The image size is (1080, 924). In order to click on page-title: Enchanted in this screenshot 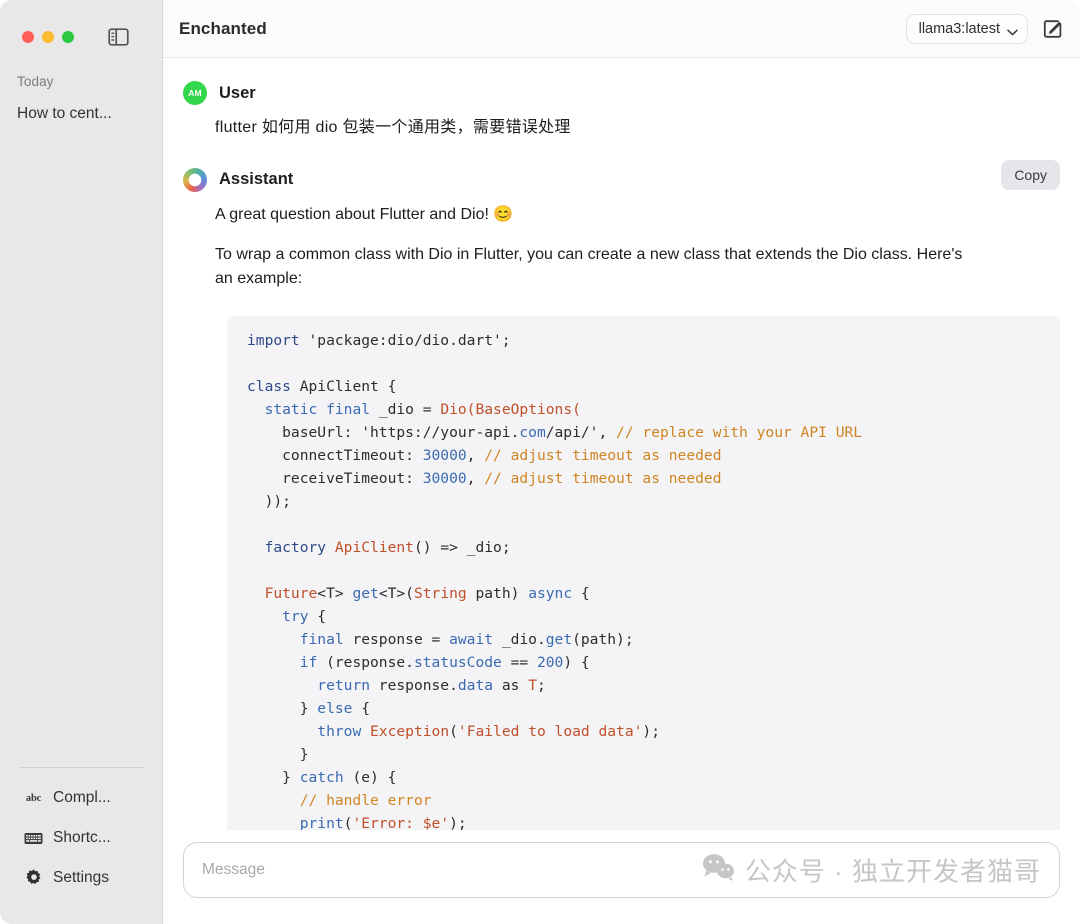, I will do `click(223, 28)`.